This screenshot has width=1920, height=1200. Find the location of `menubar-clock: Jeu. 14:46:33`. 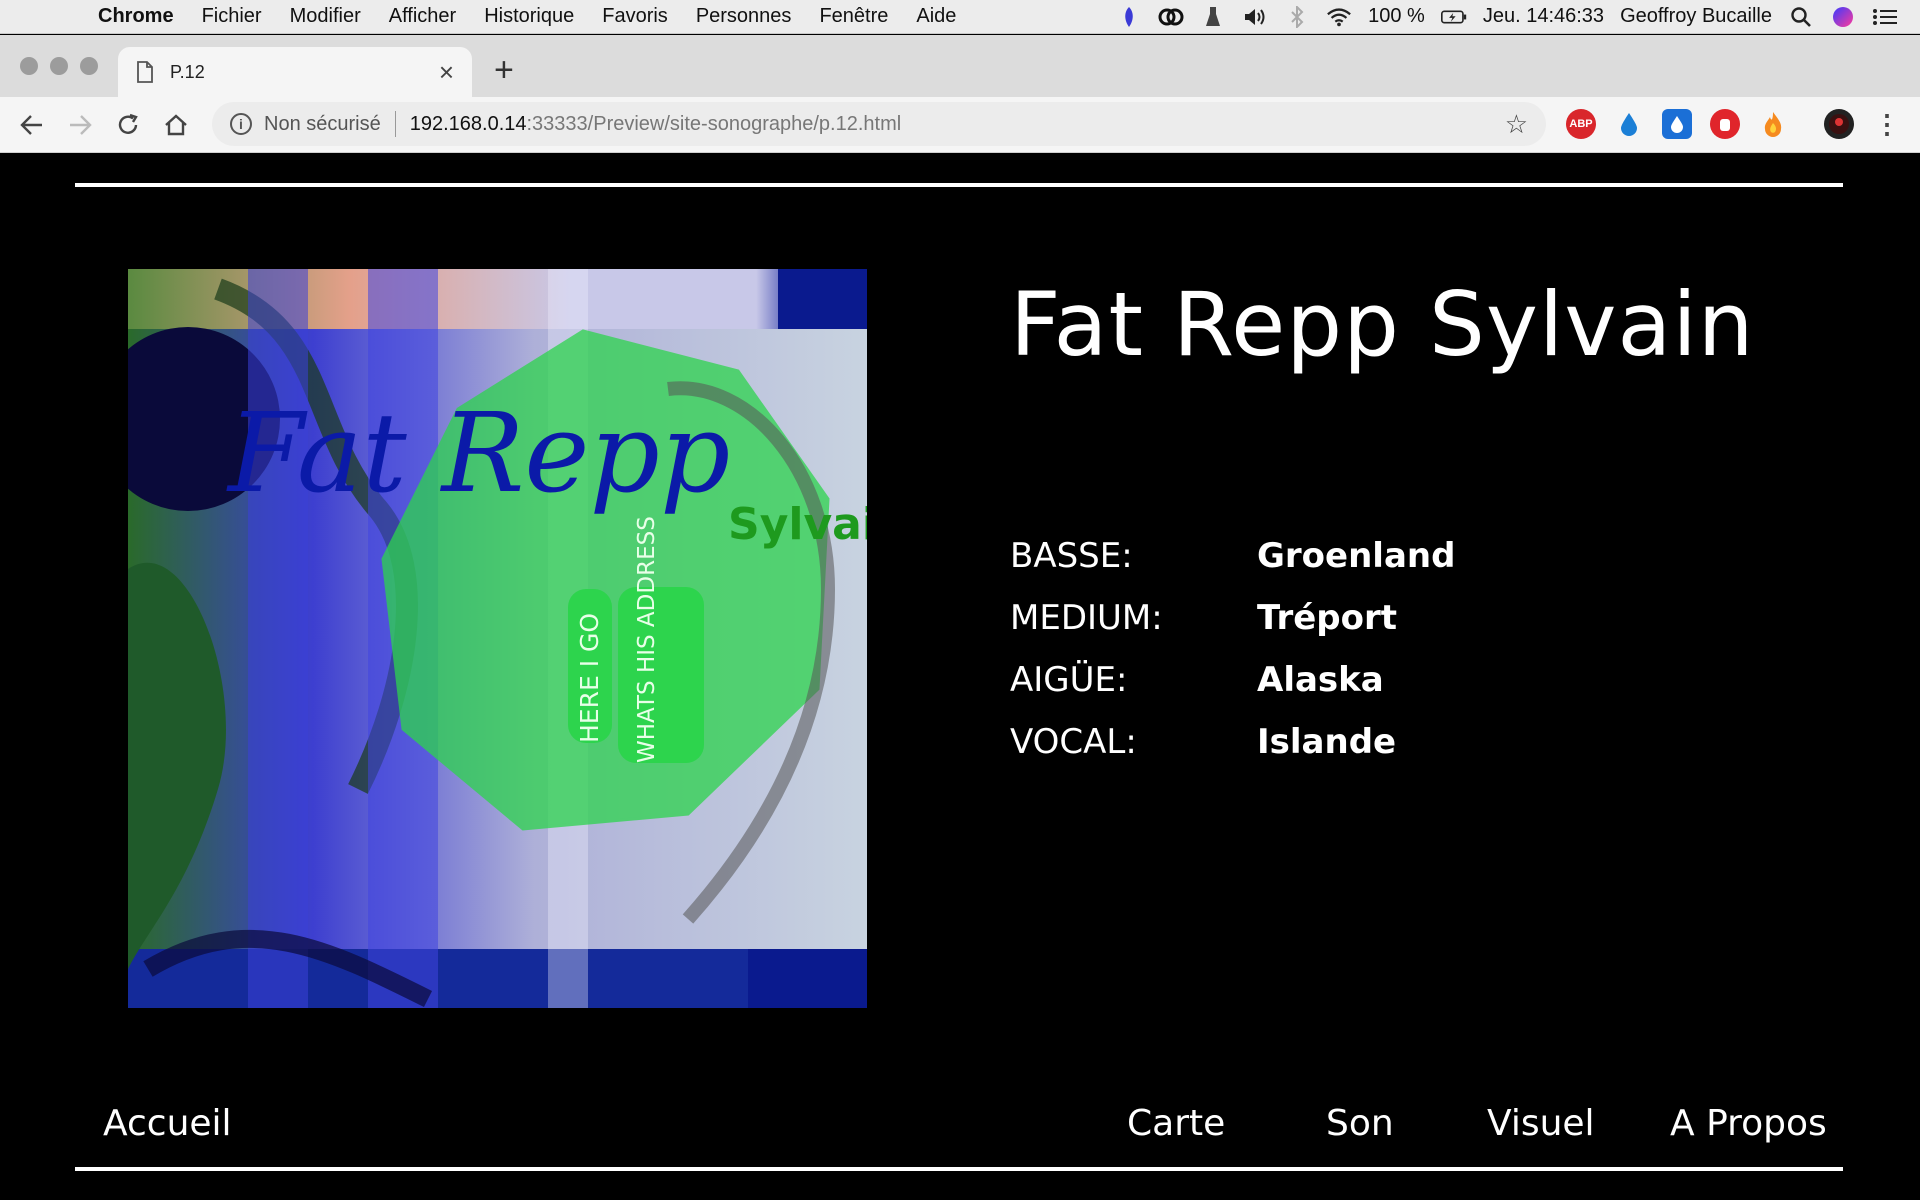

menubar-clock: Jeu. 14:46:33 is located at coordinates (1543, 16).